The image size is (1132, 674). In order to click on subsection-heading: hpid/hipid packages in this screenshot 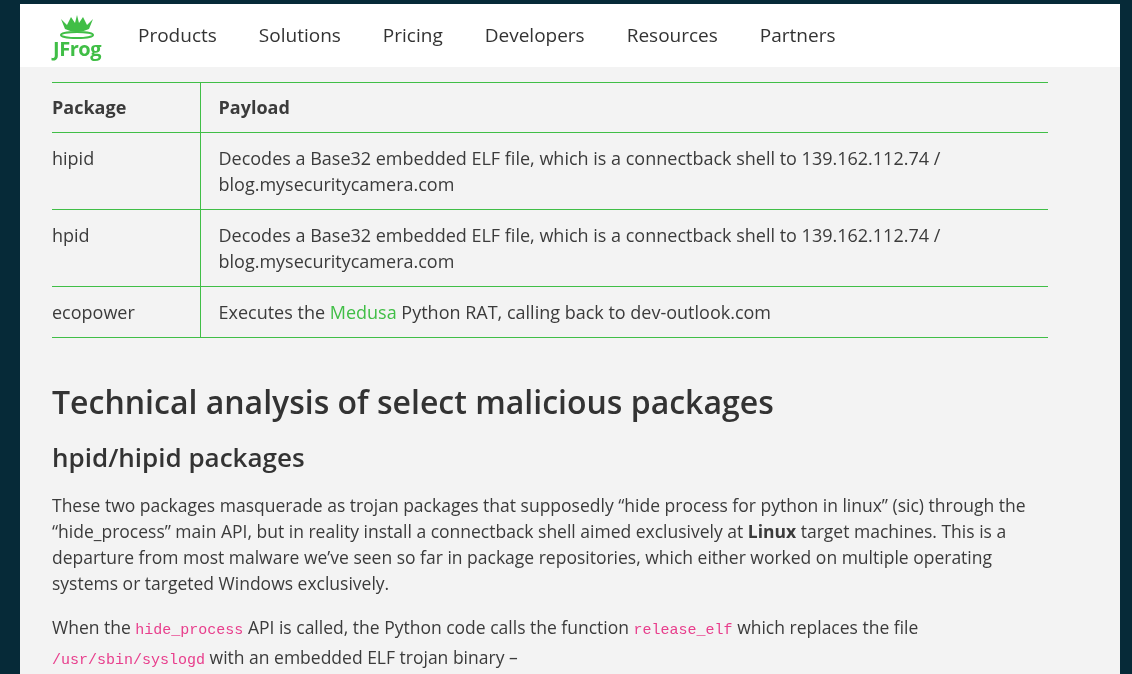, I will do `click(179, 457)`.